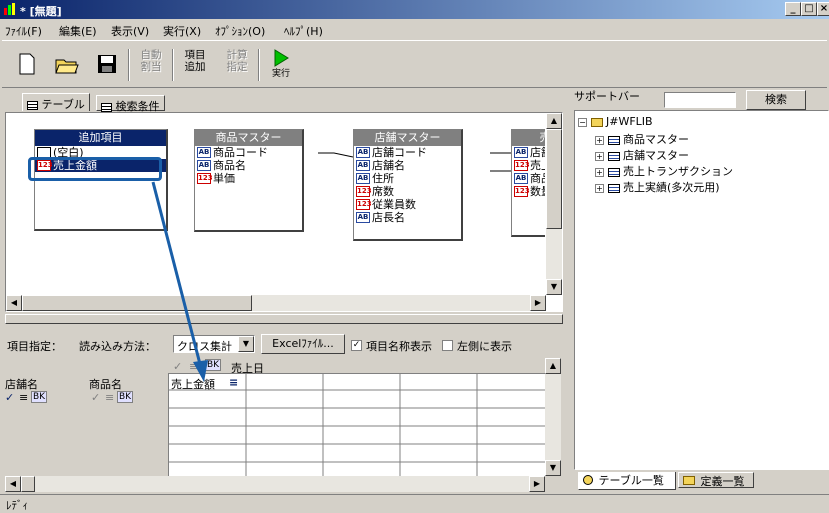 This screenshot has height=513, width=829. Describe the element at coordinates (194, 366) in the screenshot. I see `col-align-icon: ≡` at that location.